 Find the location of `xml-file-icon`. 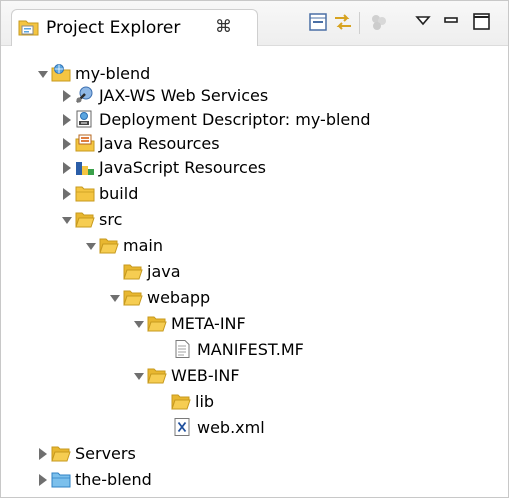

xml-file-icon is located at coordinates (183, 427).